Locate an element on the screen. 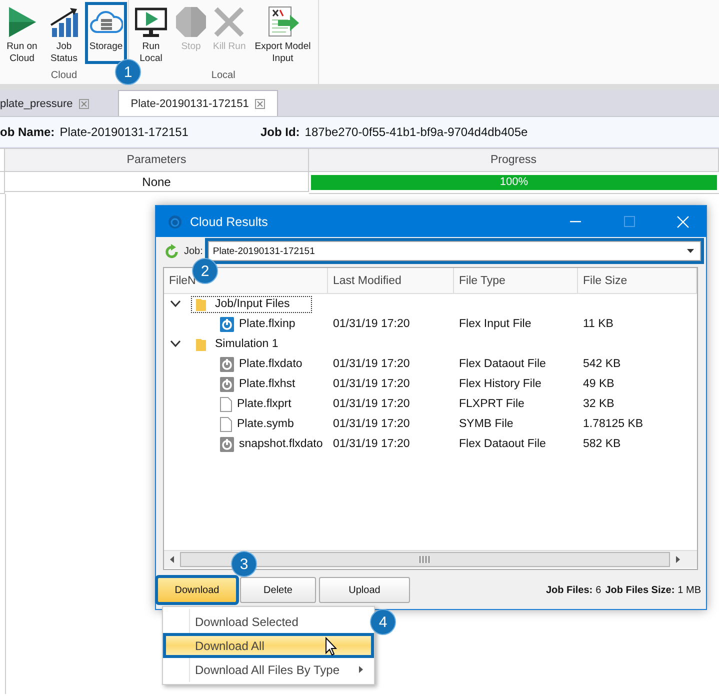 The width and height of the screenshot is (719, 697). folder-item: Simulation 1 is located at coordinates (245, 344).